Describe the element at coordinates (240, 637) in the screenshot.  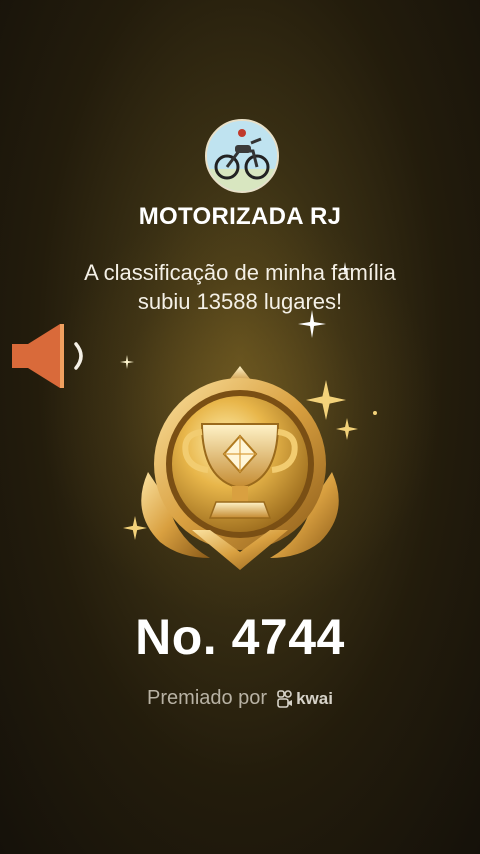
I see `rank-number: No. 4744` at that location.